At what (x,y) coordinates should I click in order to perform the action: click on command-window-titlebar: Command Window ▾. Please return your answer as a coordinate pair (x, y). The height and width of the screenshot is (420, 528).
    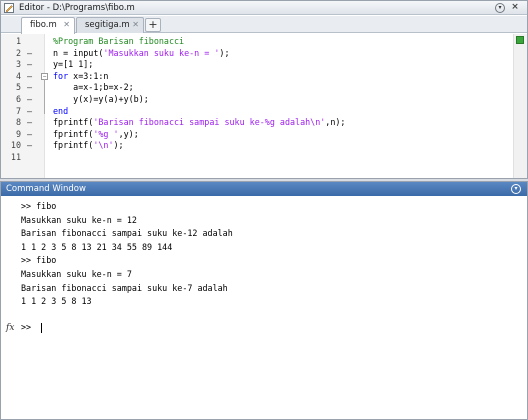
    Looking at the image, I should click on (264, 189).